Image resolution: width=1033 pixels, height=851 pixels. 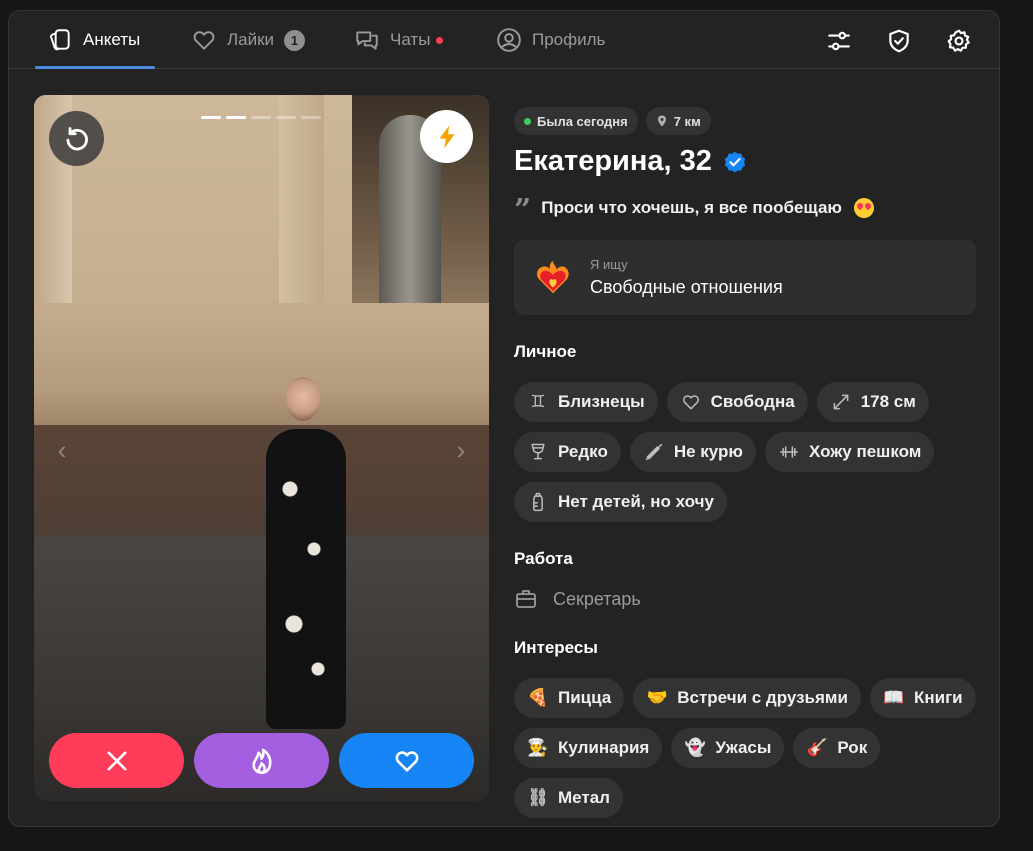 What do you see at coordinates (523, 210) in the screenshot?
I see `quote-mark-icon: ”` at bounding box center [523, 210].